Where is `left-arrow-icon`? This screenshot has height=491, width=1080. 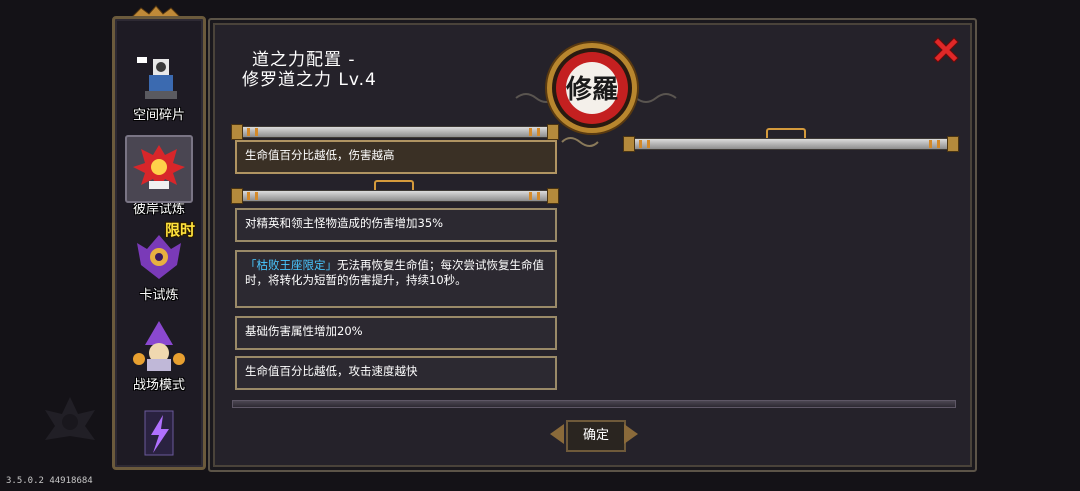 left-arrow-icon is located at coordinates (557, 434).